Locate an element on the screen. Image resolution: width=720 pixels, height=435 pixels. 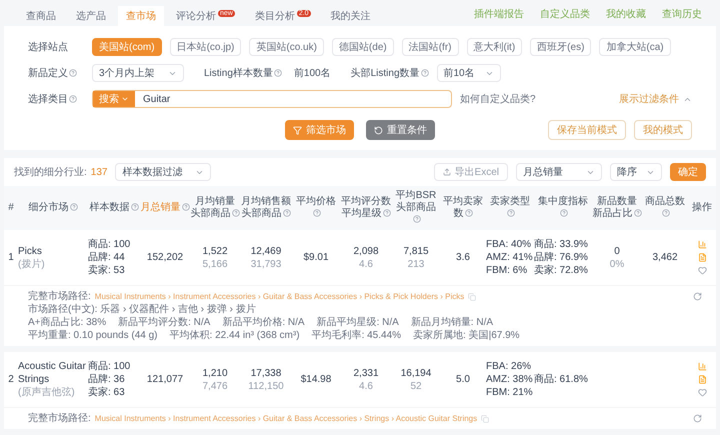
market-name: Acoustic Guitar Strings is located at coordinates (53, 373).